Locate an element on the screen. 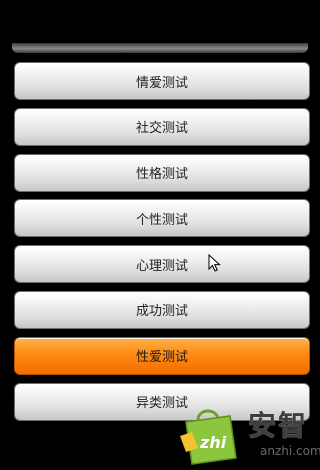  top-strip is located at coordinates (160, 27).